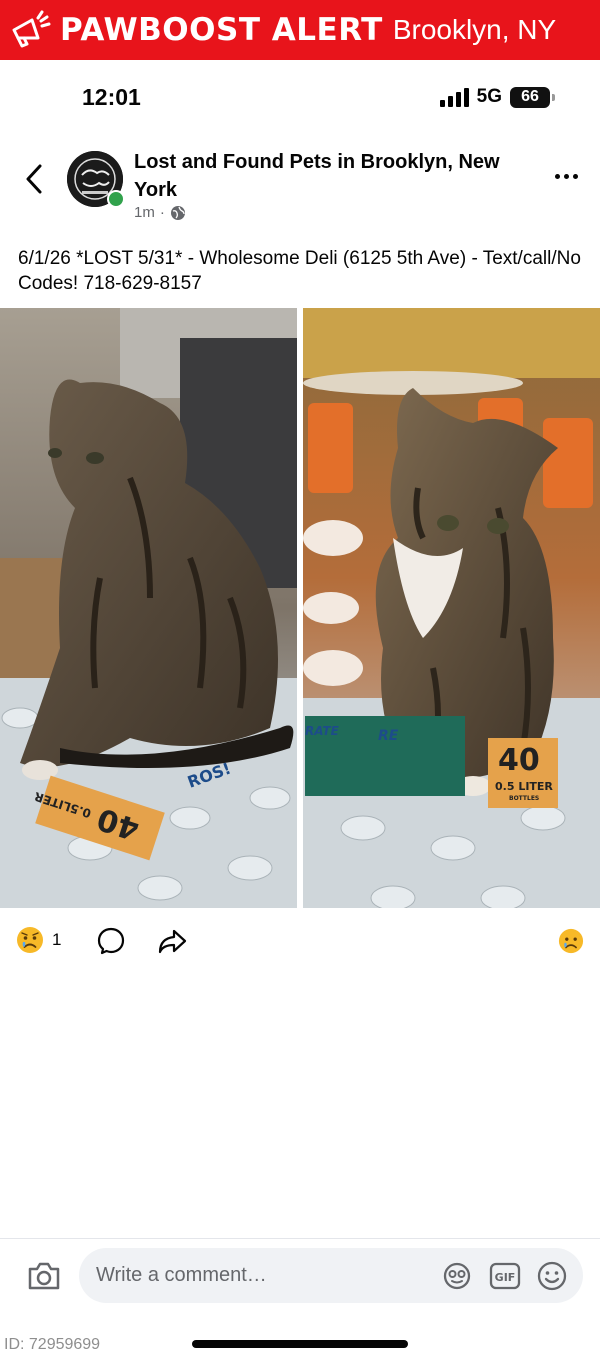 This screenshot has width=600, height=1359. What do you see at coordinates (524, 786) in the screenshot?
I see `photo-right-bottle: 0.5 LITER` at bounding box center [524, 786].